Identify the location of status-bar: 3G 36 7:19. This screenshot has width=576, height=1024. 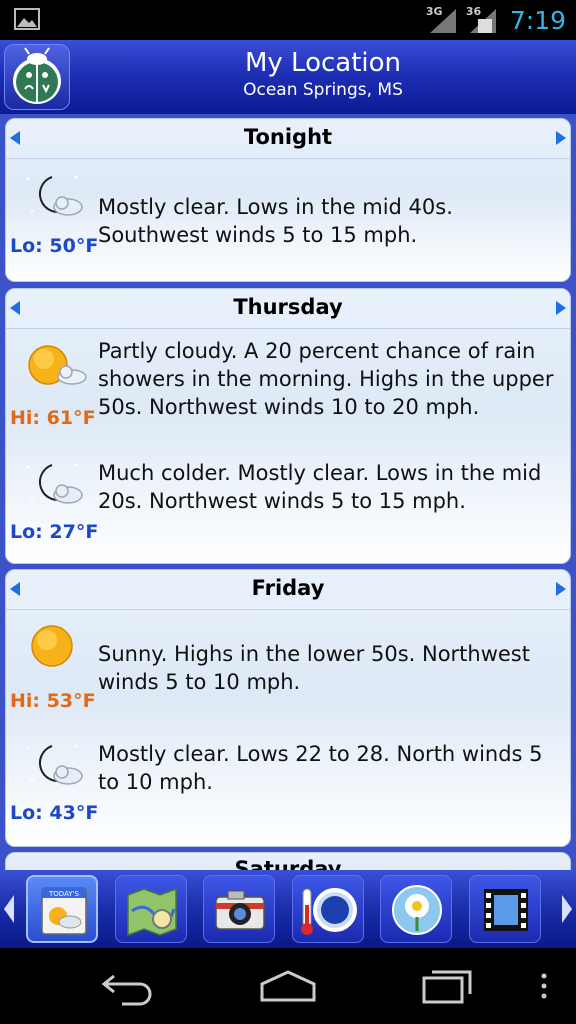
(288, 20).